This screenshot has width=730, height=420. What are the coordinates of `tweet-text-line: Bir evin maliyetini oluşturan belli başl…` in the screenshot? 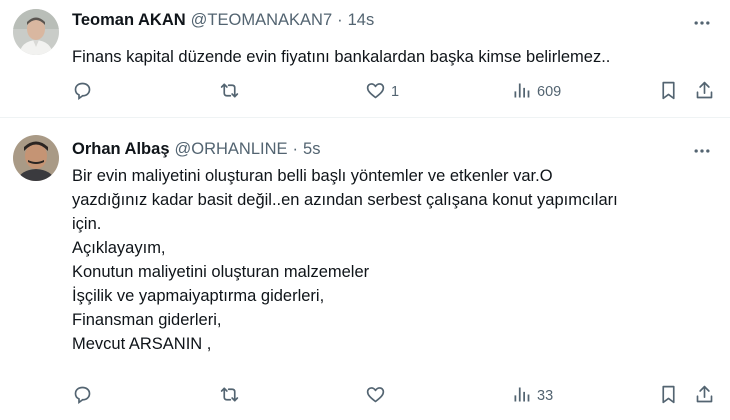 It's located at (312, 176).